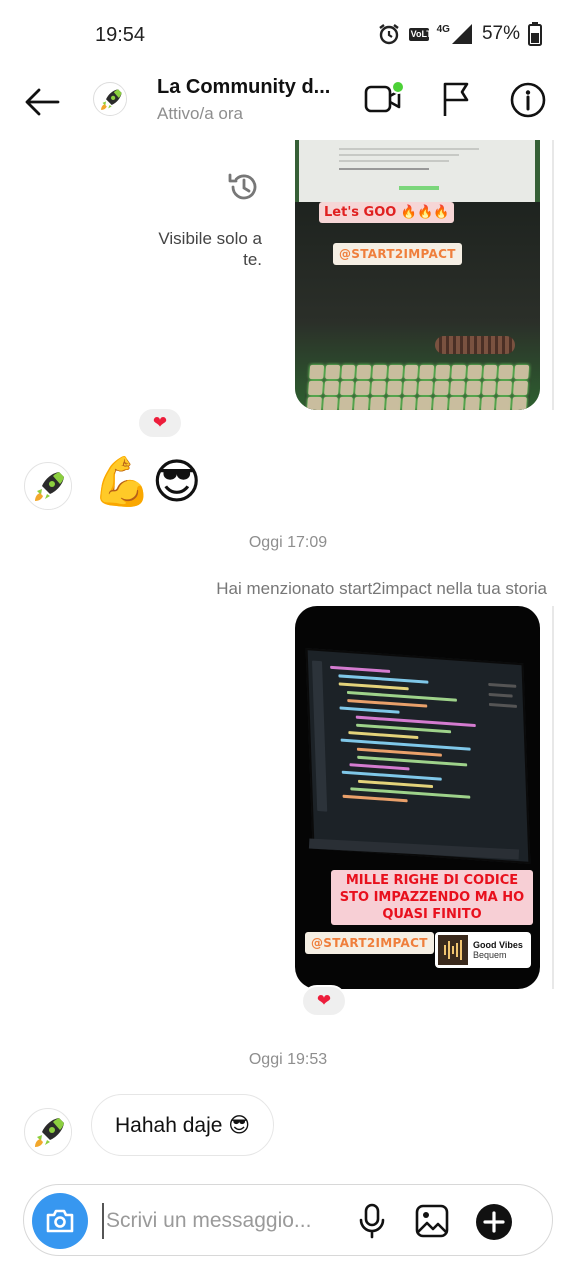 Image resolution: width=576 pixels, height=1280 pixels. I want to click on keyboard-cable, so click(475, 345).